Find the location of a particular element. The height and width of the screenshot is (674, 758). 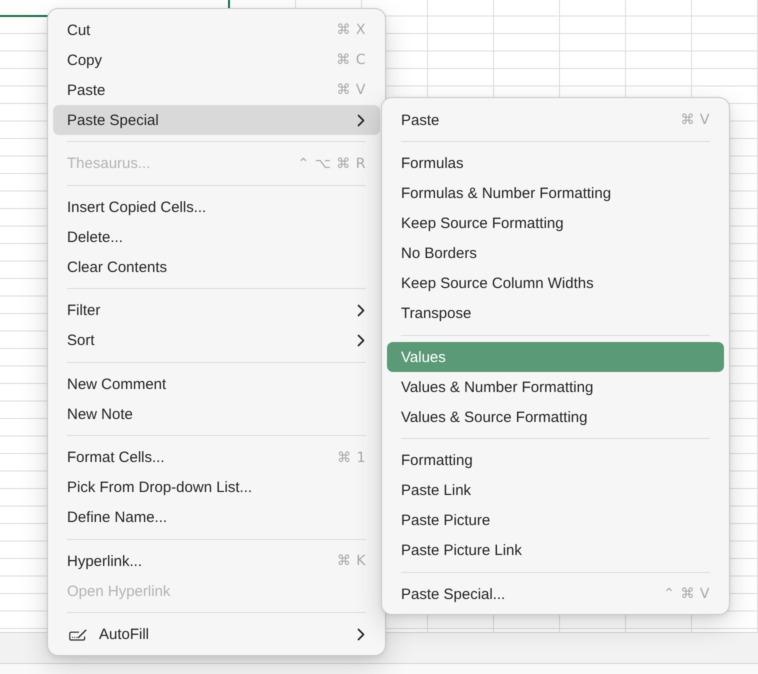

menu-item: Transpose is located at coordinates (555, 313).